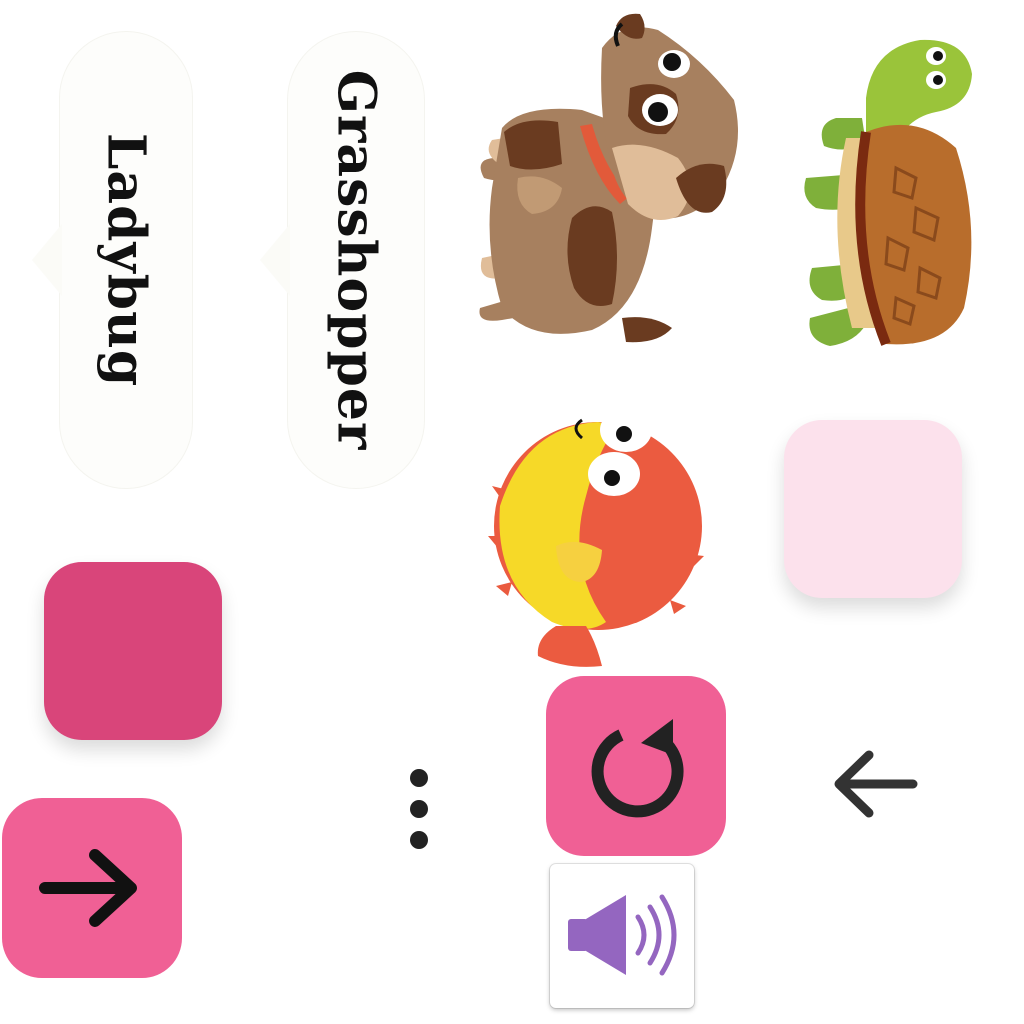  Describe the element at coordinates (888, 192) in the screenshot. I see `turtle-icon` at that location.